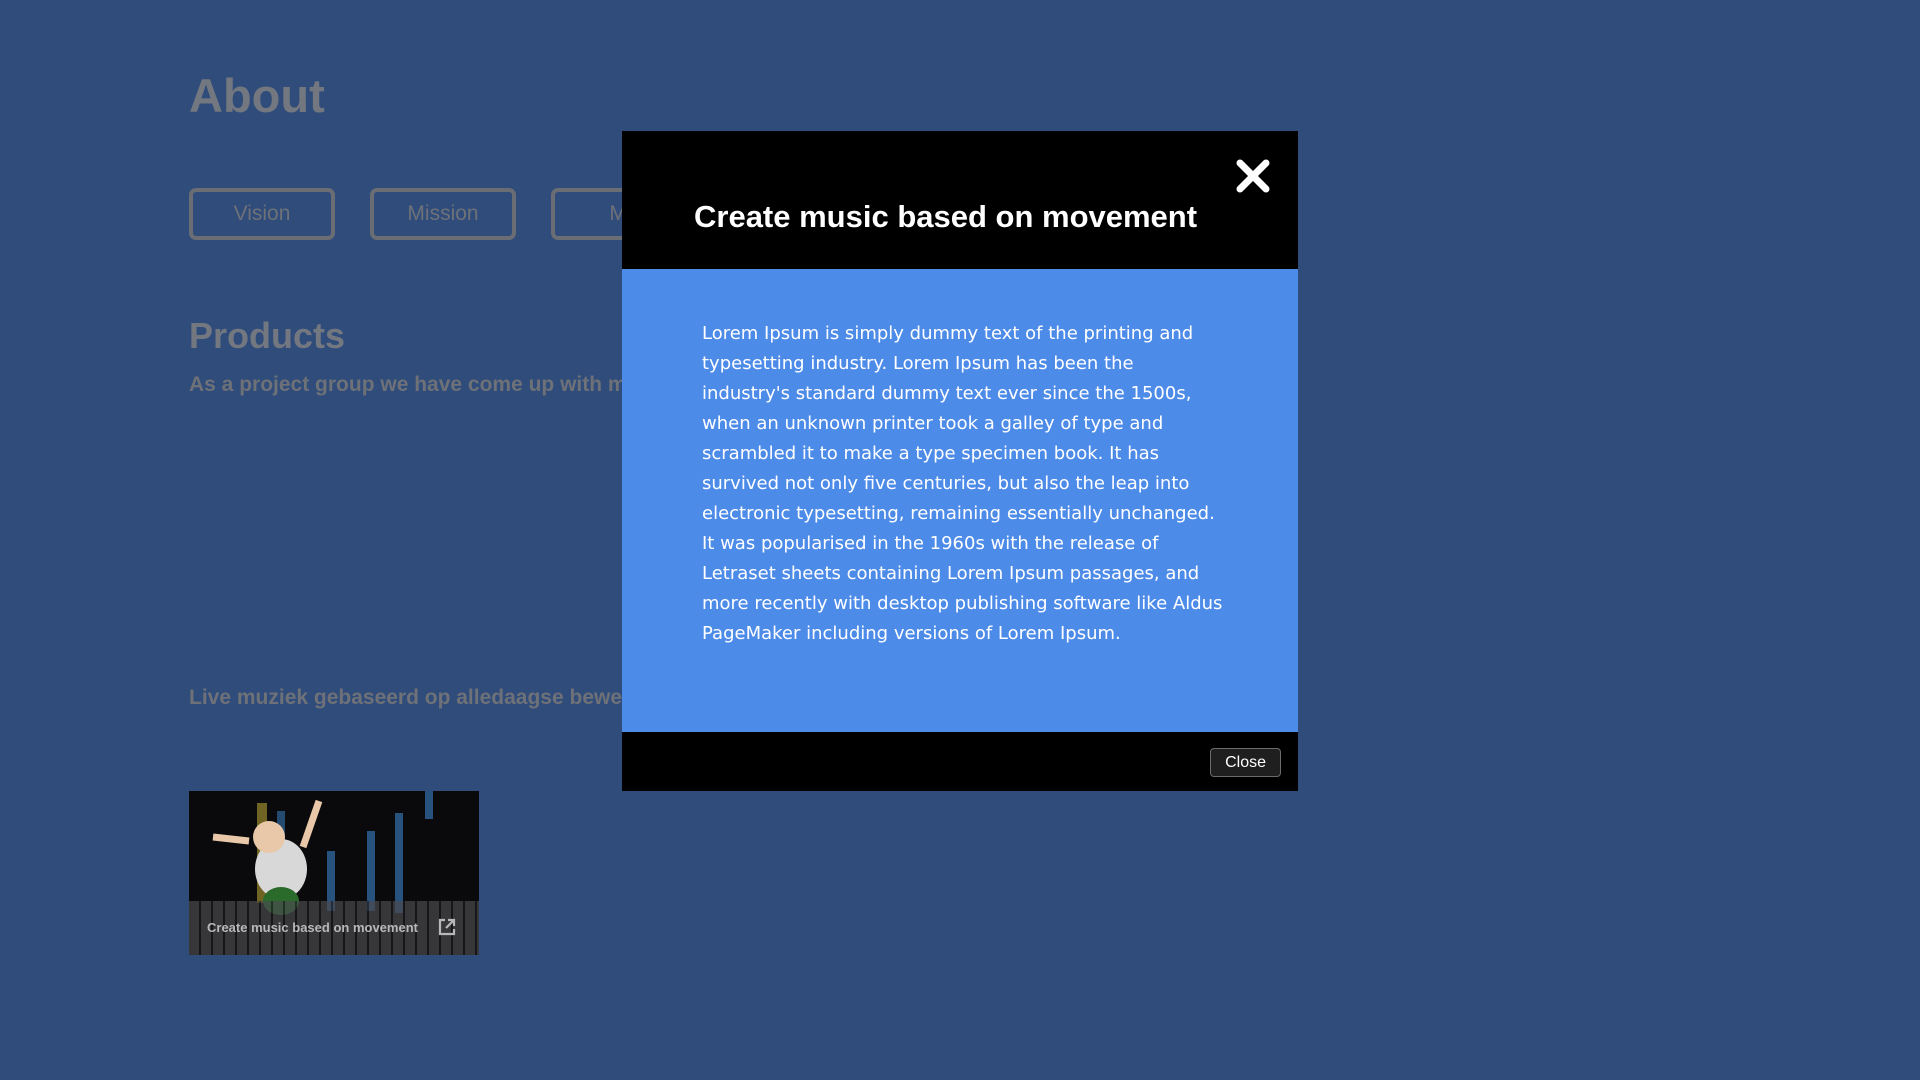 This screenshot has width=1920, height=1080. I want to click on close-button: Close, so click(1245, 762).